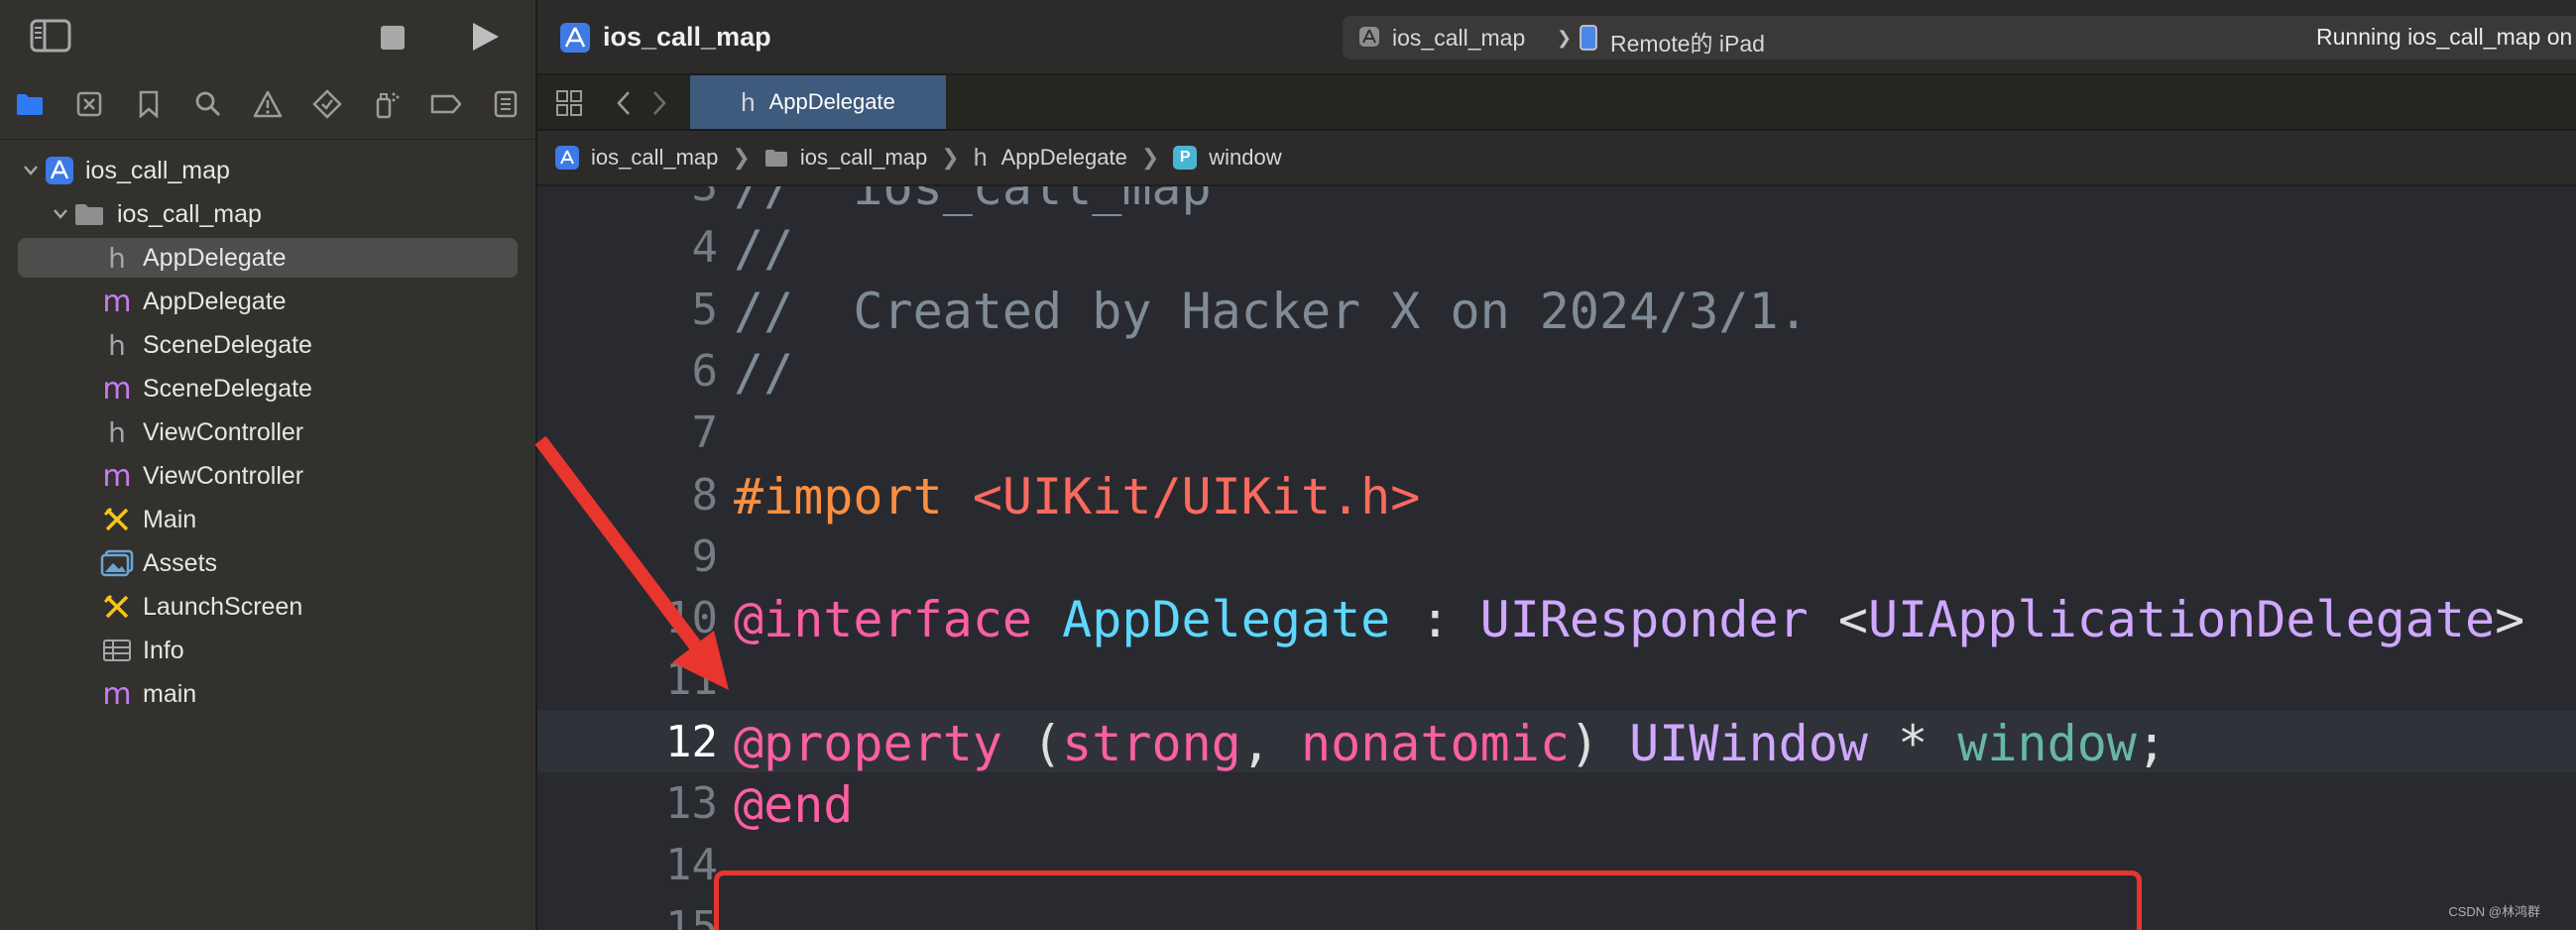 The image size is (2576, 930). What do you see at coordinates (1688, 41) in the screenshot?
I see `run-destination: Remote的 iPad` at bounding box center [1688, 41].